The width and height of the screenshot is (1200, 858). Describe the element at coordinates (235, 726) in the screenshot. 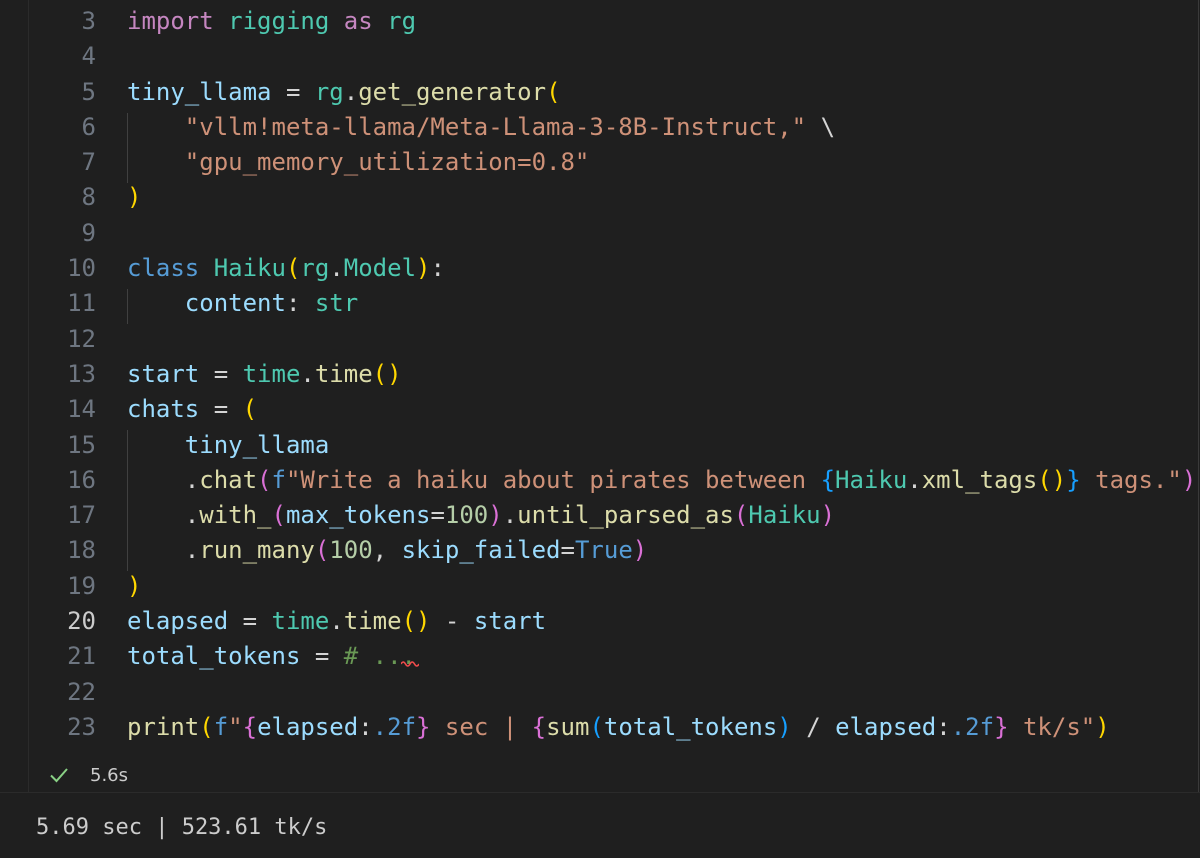

I see `code-token: "` at that location.